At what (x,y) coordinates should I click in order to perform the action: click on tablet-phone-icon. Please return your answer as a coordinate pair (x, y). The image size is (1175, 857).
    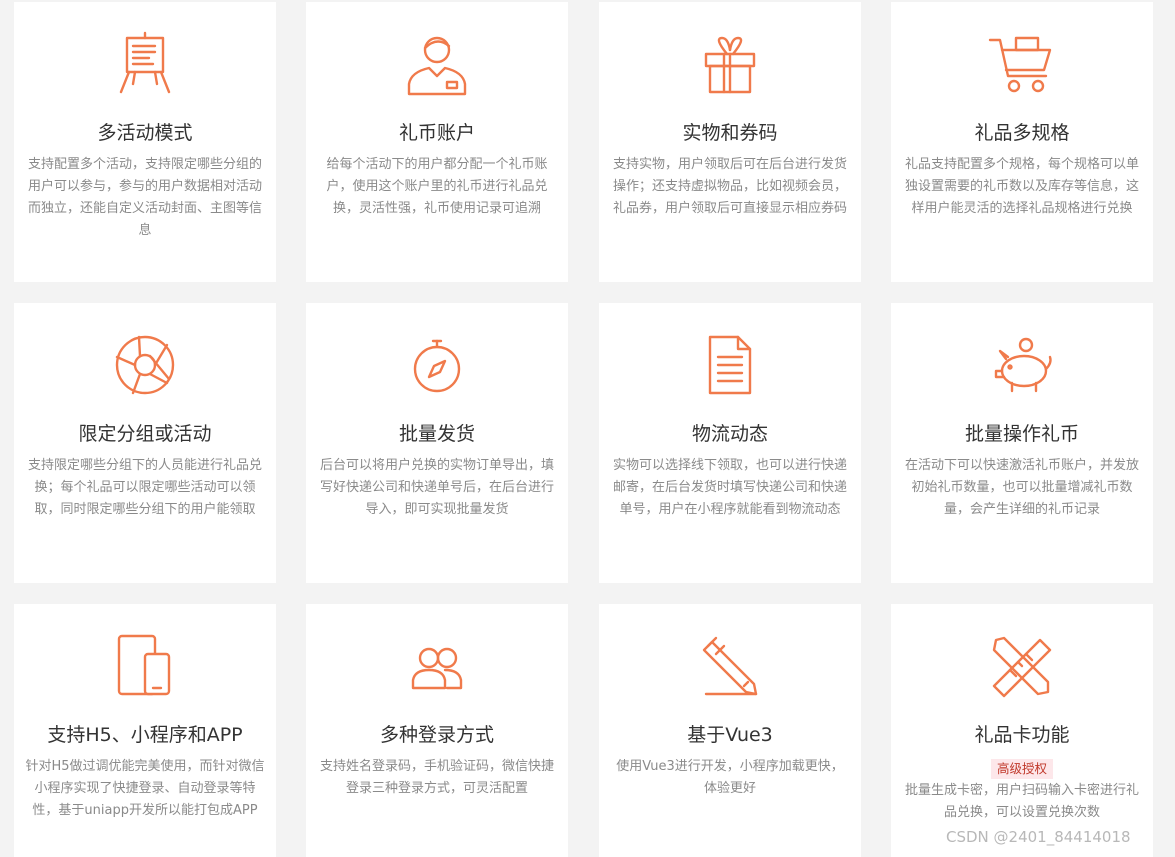
    Looking at the image, I should click on (145, 665).